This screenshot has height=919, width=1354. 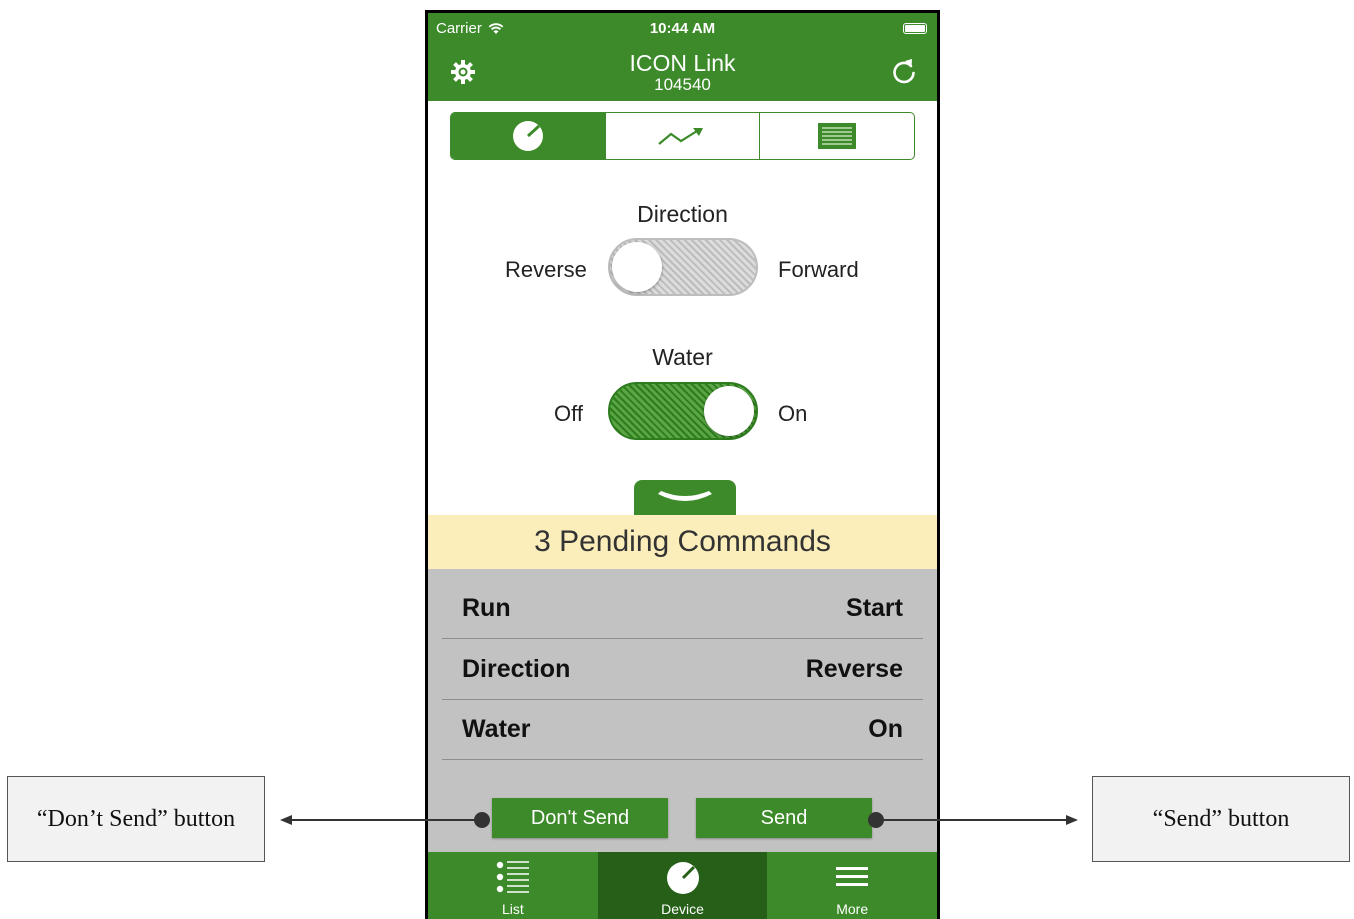 What do you see at coordinates (679, 820) in the screenshot?
I see `annotation-arrows` at bounding box center [679, 820].